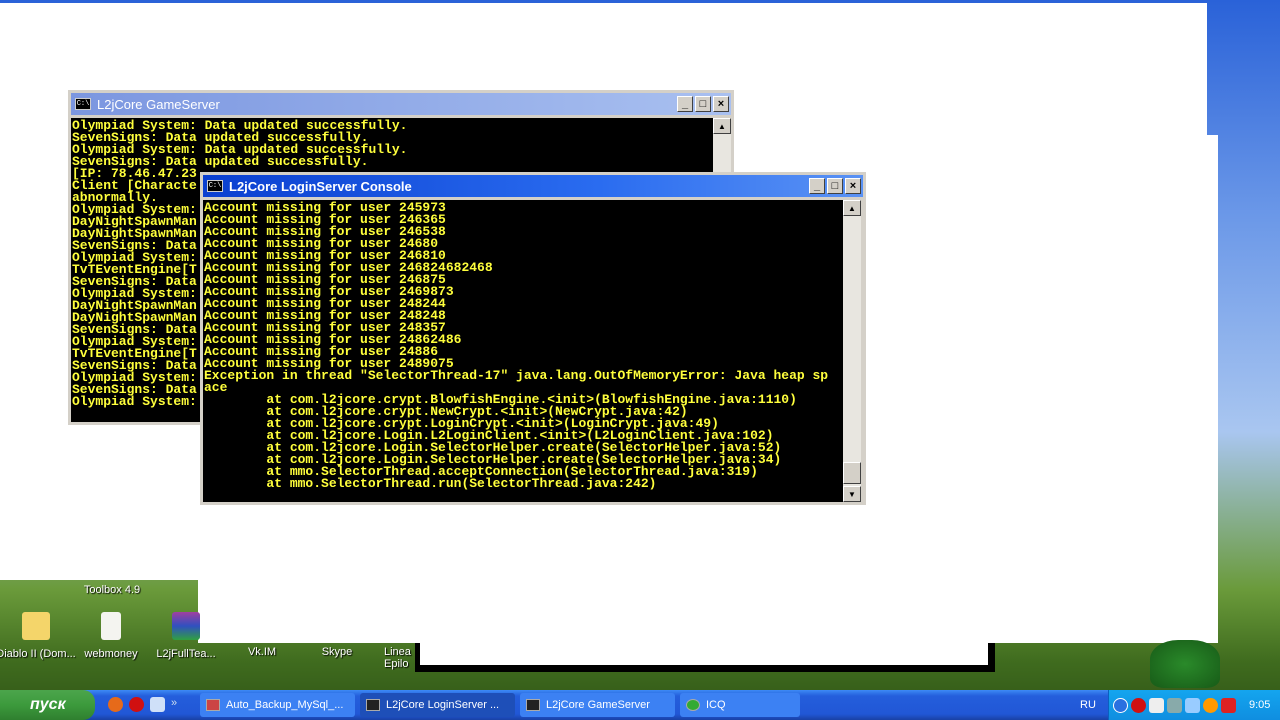 This screenshot has width=1280, height=720. What do you see at coordinates (852, 494) in the screenshot?
I see `scroll-down-button: ▼` at bounding box center [852, 494].